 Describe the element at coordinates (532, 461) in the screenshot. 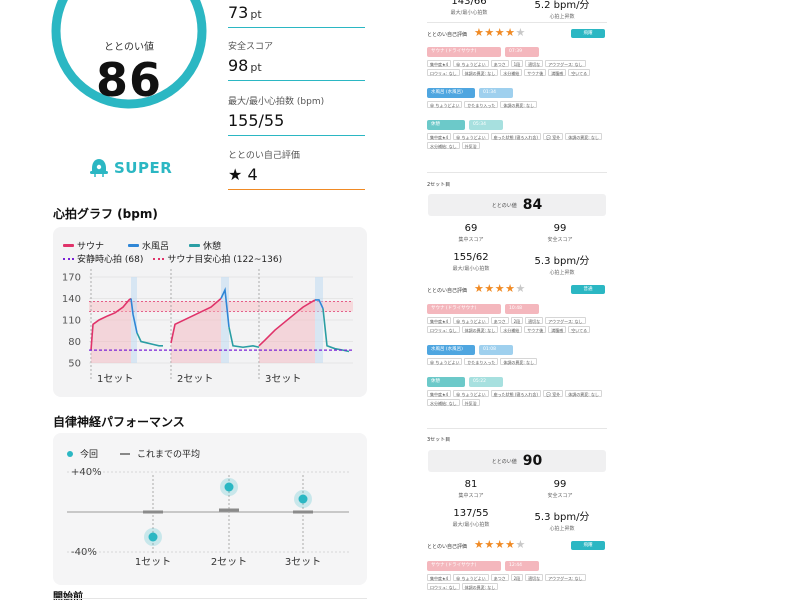

I see `score-value: 90` at that location.